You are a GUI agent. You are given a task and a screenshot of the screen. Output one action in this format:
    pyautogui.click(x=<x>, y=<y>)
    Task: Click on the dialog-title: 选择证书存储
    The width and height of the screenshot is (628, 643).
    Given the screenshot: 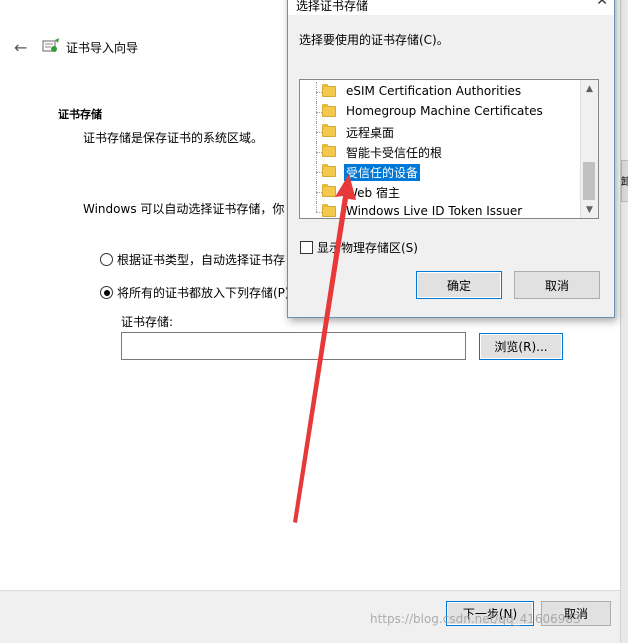 What is the action you would take?
    pyautogui.click(x=332, y=6)
    